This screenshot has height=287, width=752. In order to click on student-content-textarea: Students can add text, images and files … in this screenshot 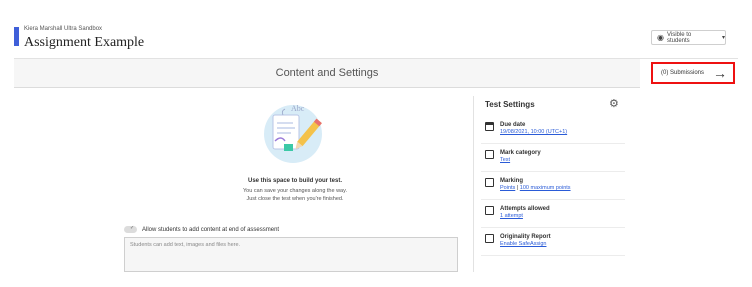, I will do `click(291, 254)`.